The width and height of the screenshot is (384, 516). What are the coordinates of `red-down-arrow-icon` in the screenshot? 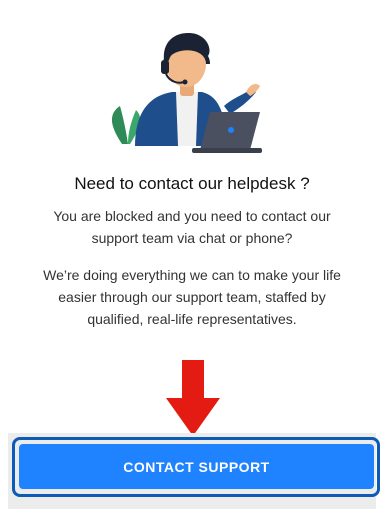 It's located at (193, 398).